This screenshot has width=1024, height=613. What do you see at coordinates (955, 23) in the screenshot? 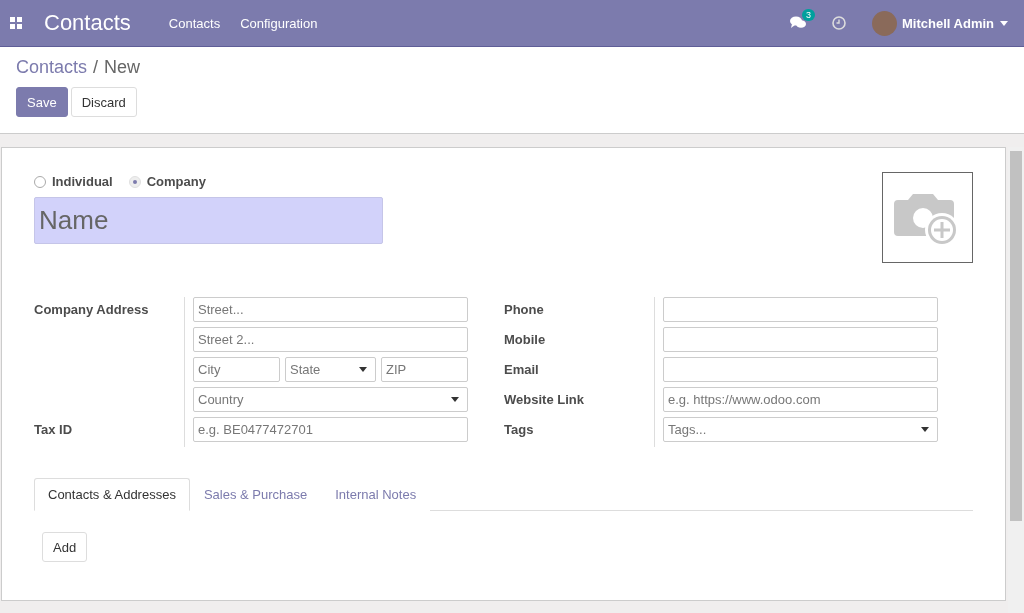
I see `user-menu: Mitchell Admin` at bounding box center [955, 23].